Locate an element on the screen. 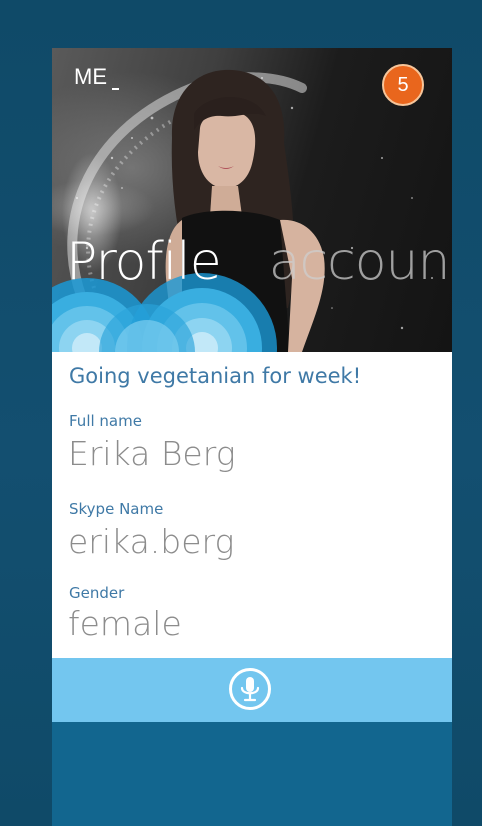 The height and width of the screenshot is (826, 482). full-name-label: Full name is located at coordinates (105, 421).